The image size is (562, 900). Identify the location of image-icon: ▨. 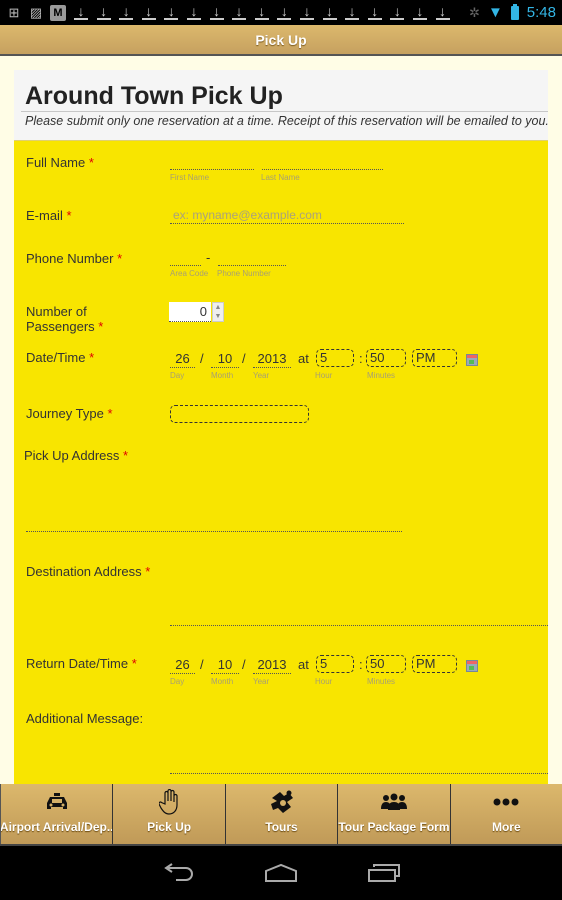
(36, 12).